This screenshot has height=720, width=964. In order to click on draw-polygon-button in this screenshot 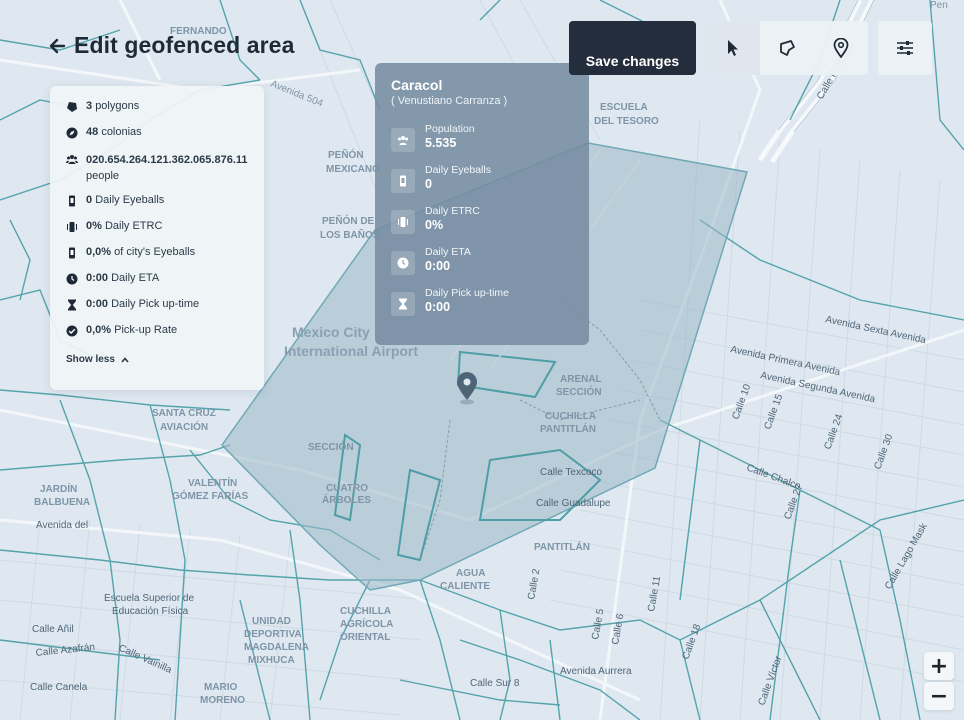, I will do `click(787, 48)`.